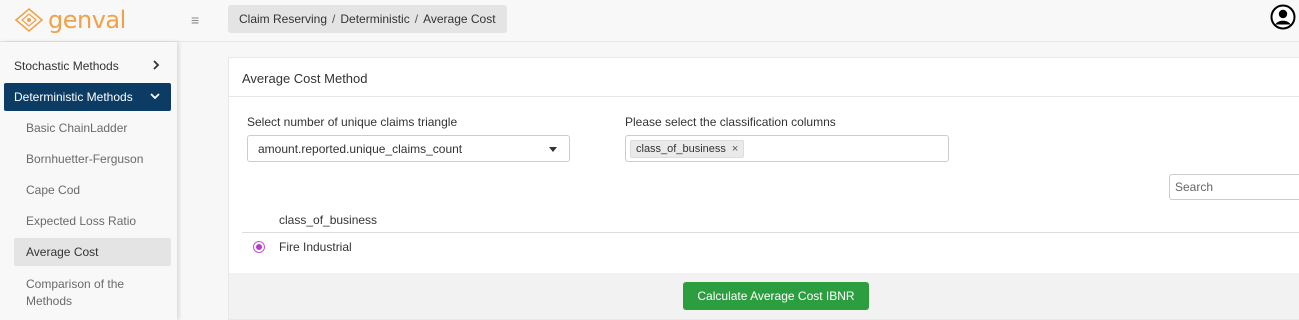 The height and width of the screenshot is (320, 1299). What do you see at coordinates (360, 148) in the screenshot?
I see `triangle-select-value: amount.reported.unique_claims_count` at bounding box center [360, 148].